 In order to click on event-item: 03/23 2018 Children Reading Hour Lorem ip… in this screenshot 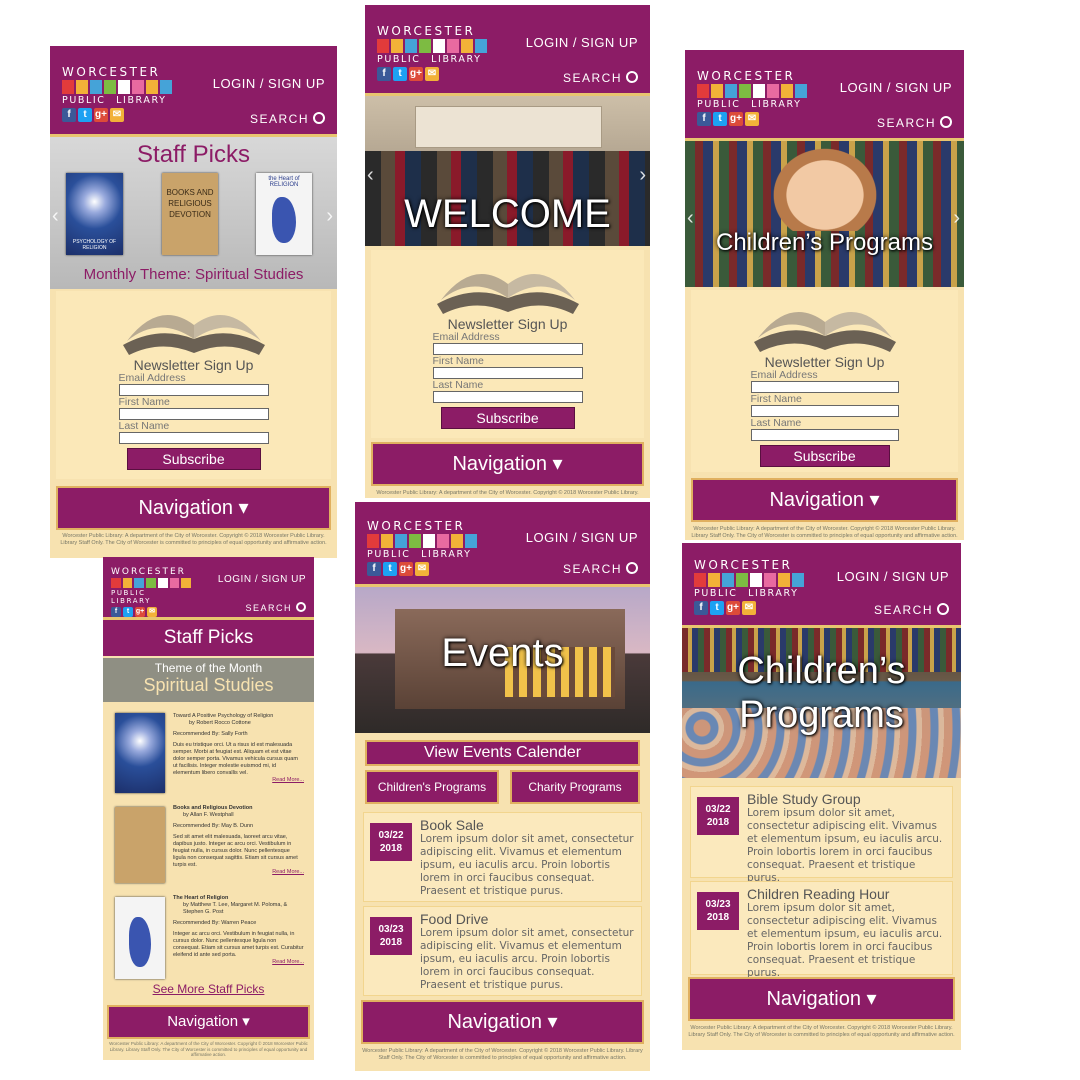, I will do `click(821, 930)`.